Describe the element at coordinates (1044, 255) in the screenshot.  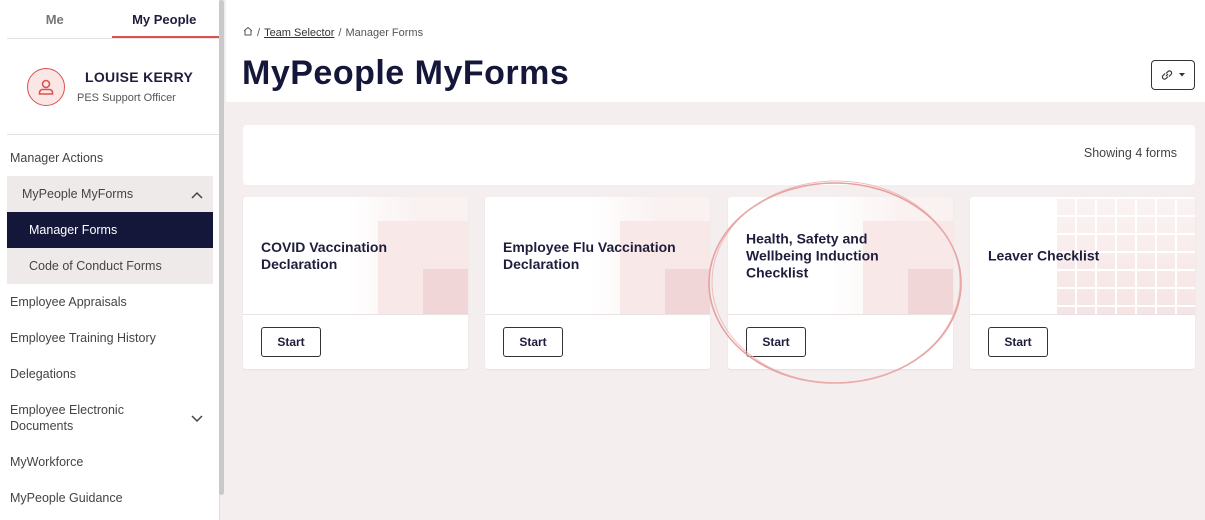
I see `form-card-title: Leaver Checklist` at that location.